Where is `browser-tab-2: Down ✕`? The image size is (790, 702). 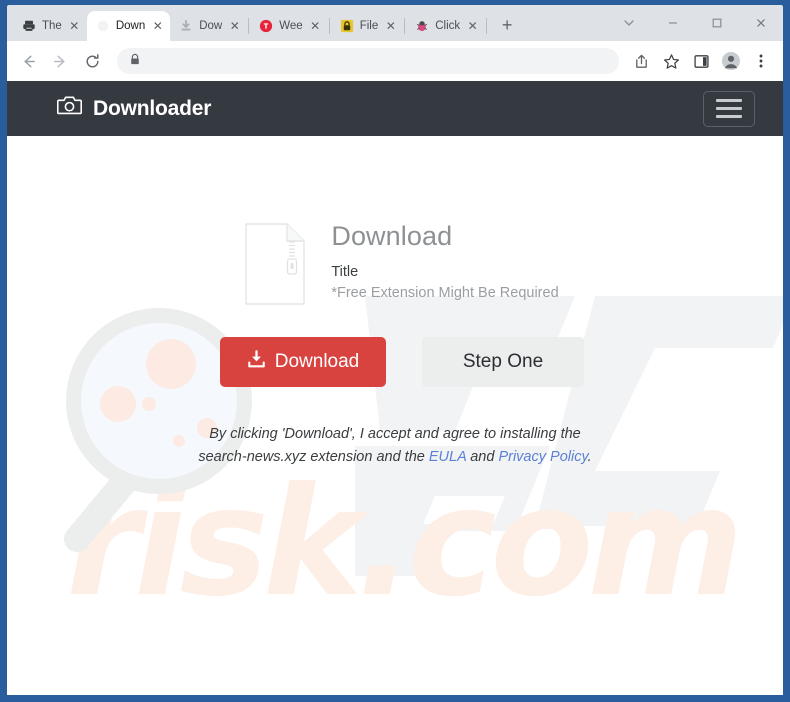 browser-tab-2: Down ✕ is located at coordinates (128, 26).